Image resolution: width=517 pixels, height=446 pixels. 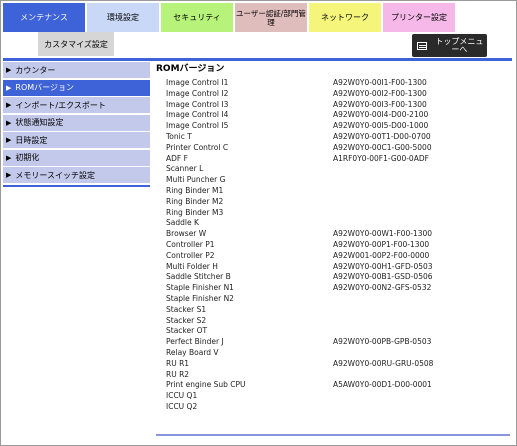 I want to click on component-name: Ring Binder M3, so click(x=195, y=212).